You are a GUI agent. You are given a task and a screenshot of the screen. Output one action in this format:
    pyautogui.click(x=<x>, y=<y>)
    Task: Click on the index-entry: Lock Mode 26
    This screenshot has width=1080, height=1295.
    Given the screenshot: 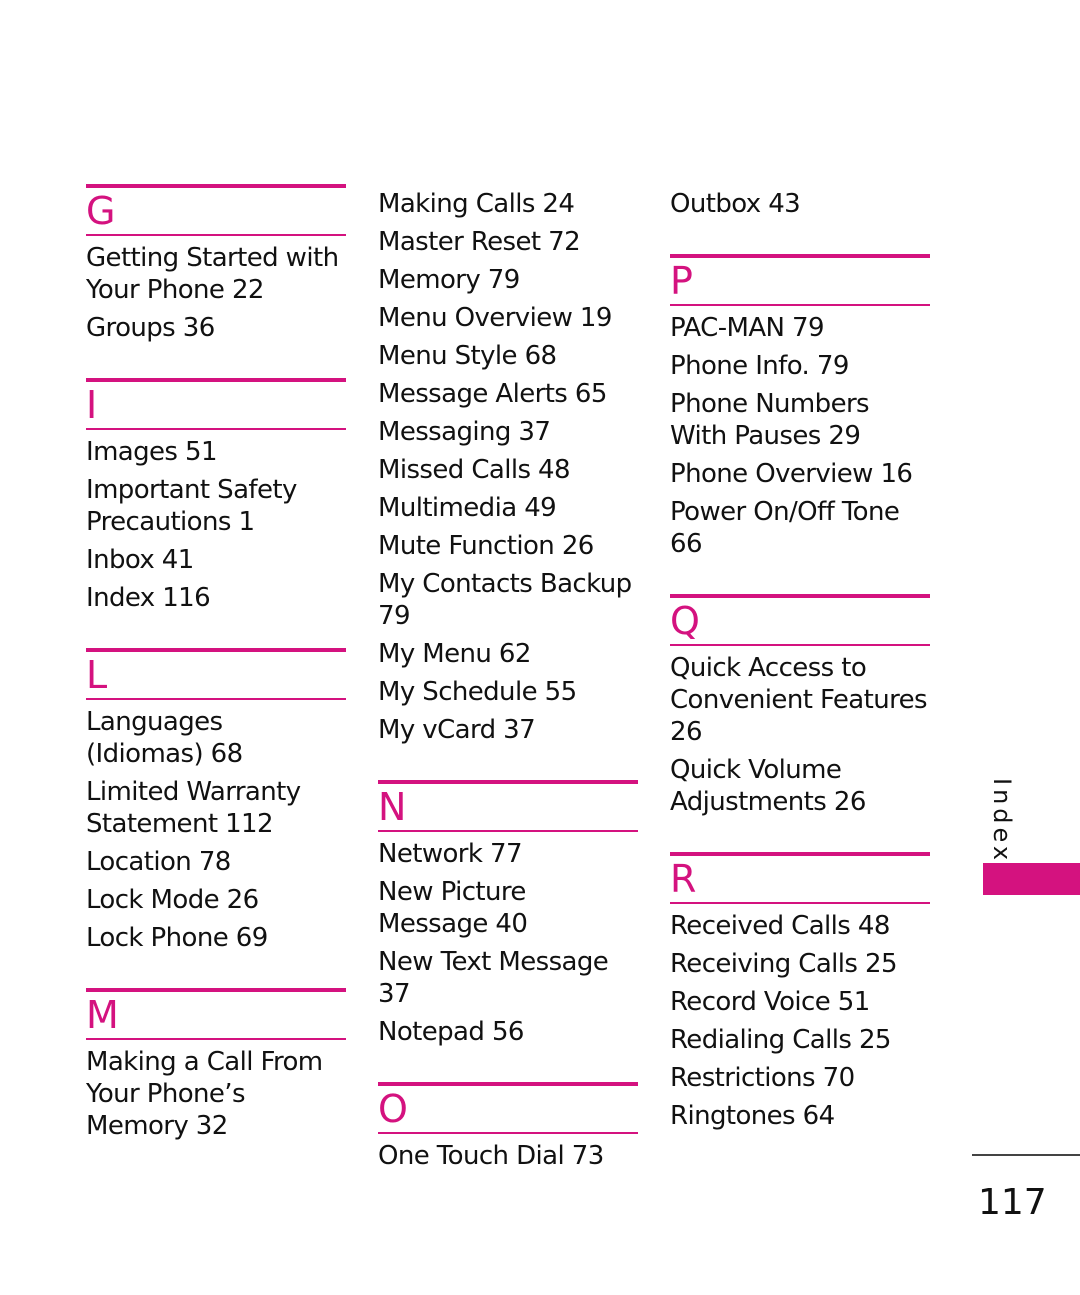 What is the action you would take?
    pyautogui.click(x=172, y=900)
    